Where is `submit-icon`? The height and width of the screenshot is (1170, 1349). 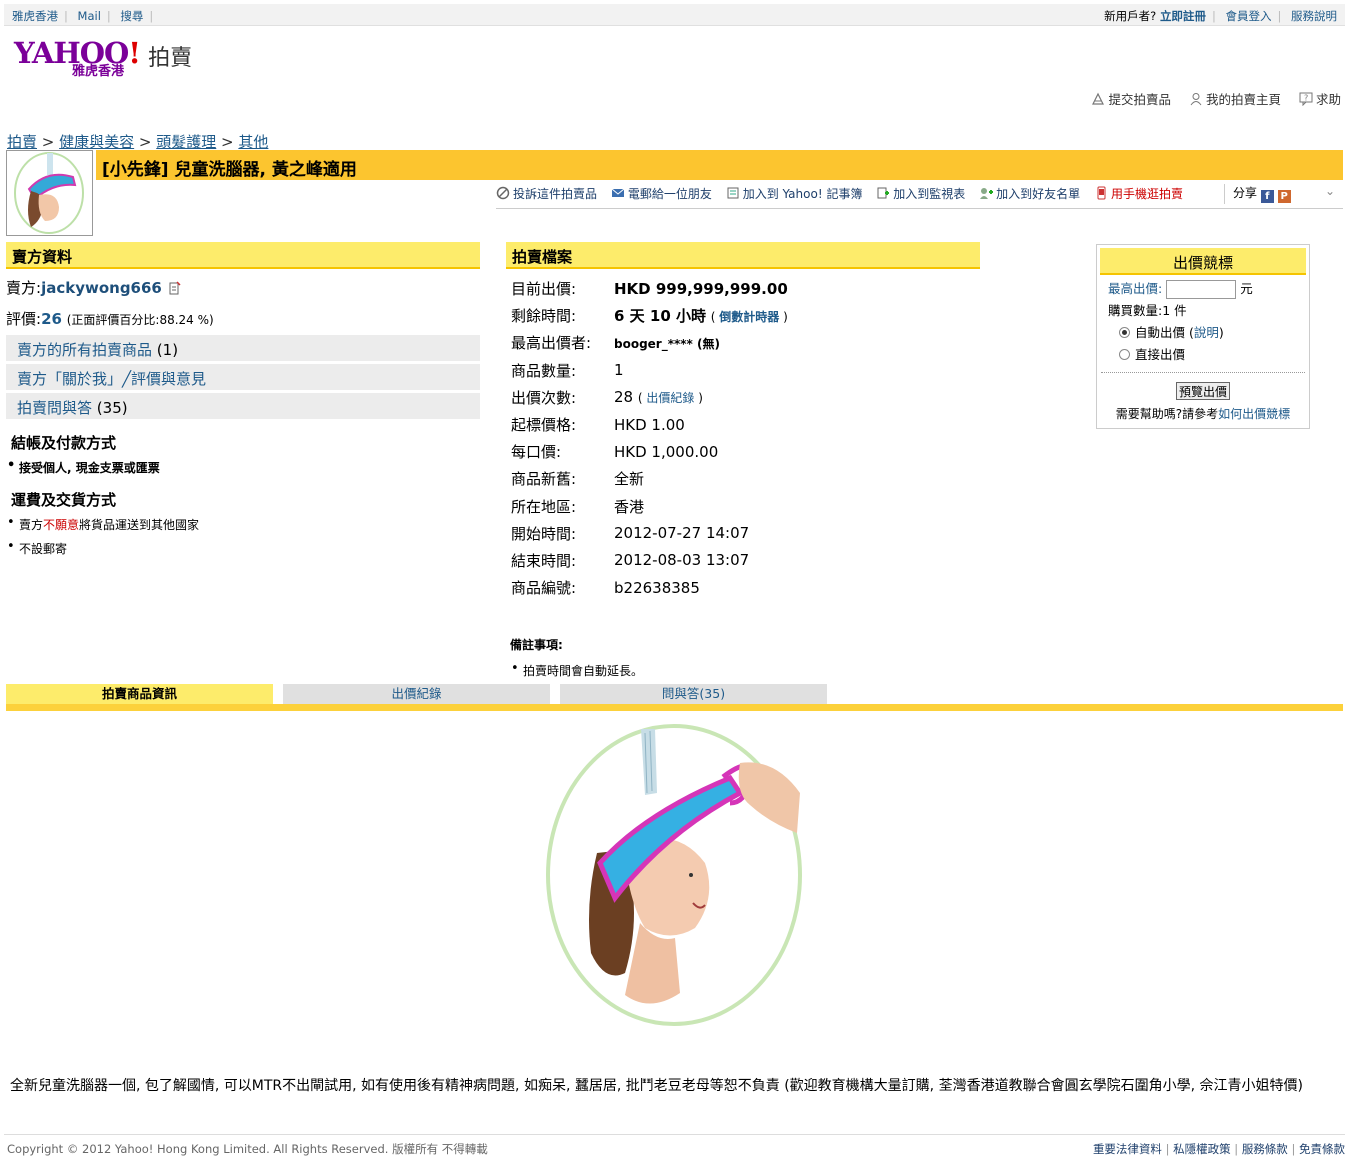 submit-icon is located at coordinates (1098, 98).